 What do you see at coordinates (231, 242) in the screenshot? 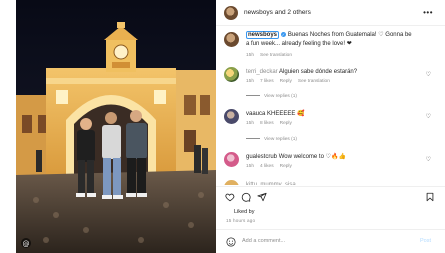
I see `emoji-icon` at bounding box center [231, 242].